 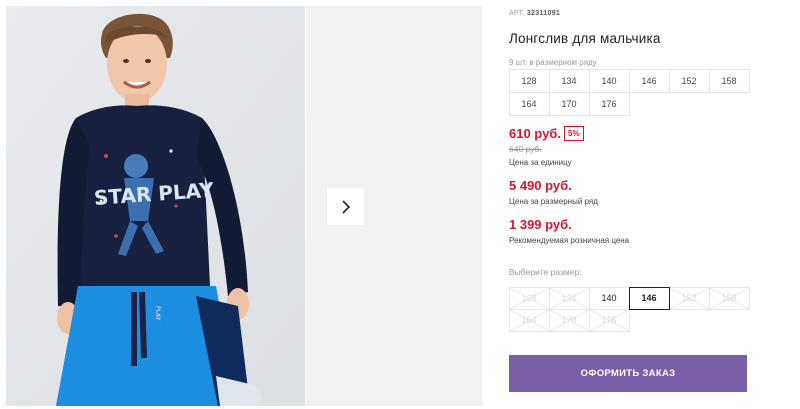 I want to click on size-option-label: 152, so click(x=689, y=298).